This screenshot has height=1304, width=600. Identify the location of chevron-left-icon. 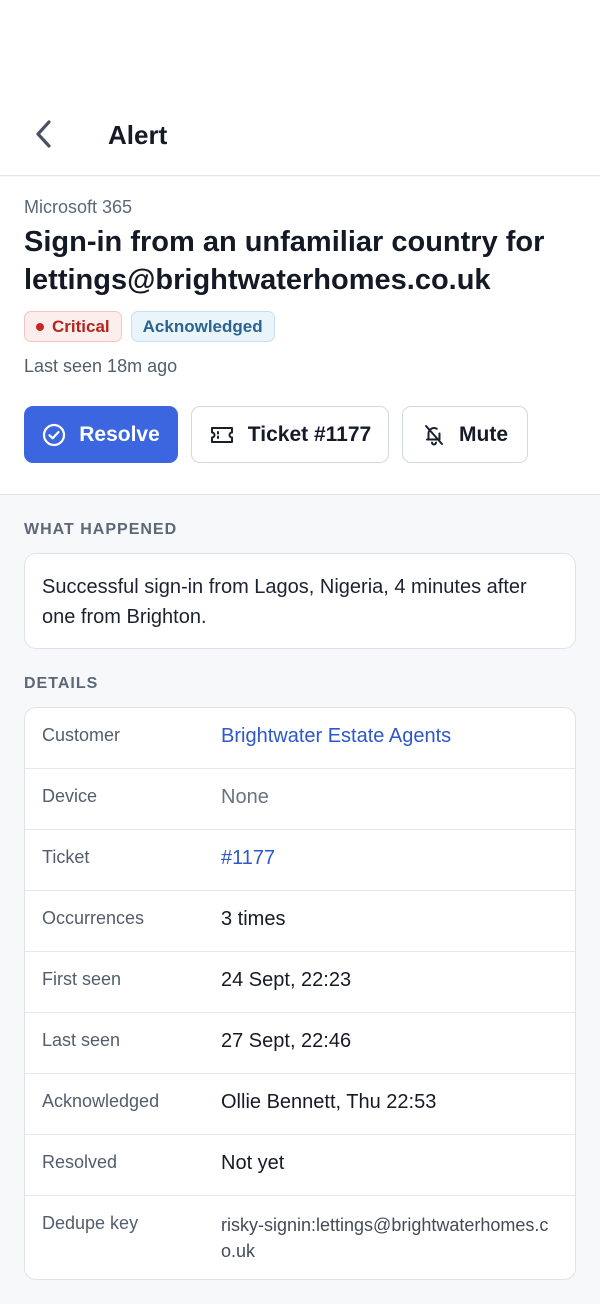
(43, 134).